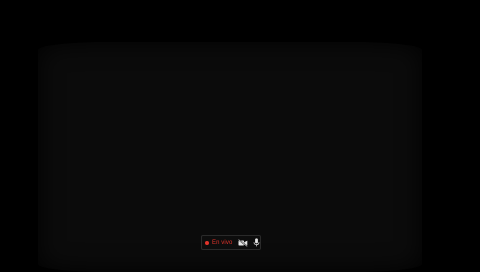  What do you see at coordinates (256, 243) in the screenshot?
I see `microphone-icon` at bounding box center [256, 243].